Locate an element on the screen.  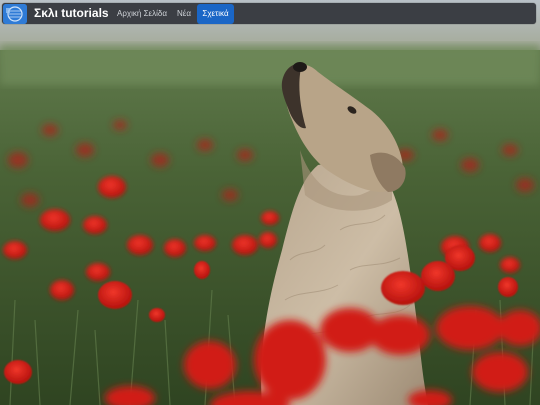
nav-item-home: Αρχική Σελίδα is located at coordinates (142, 14).